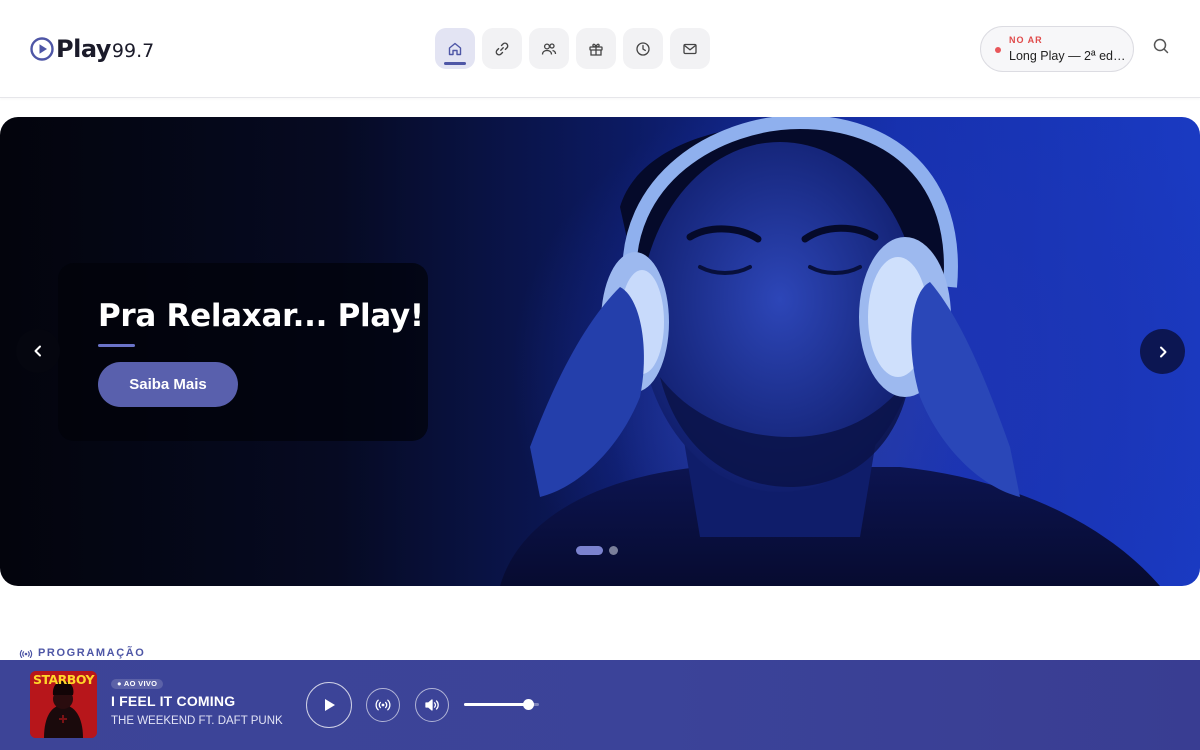  I want to click on home-icon, so click(455, 48).